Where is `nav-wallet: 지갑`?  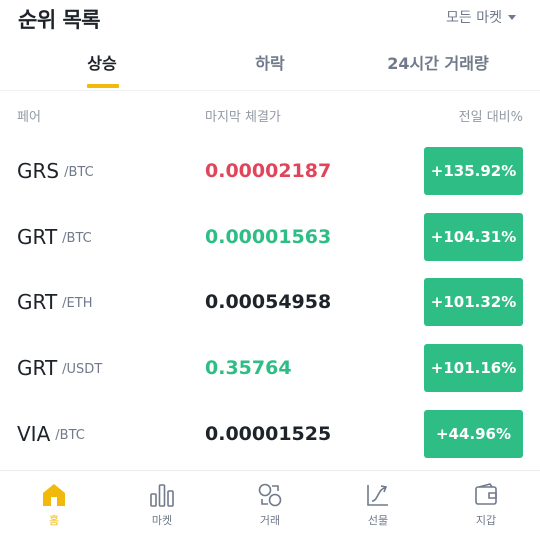
nav-wallet: 지갑 is located at coordinates (486, 502).